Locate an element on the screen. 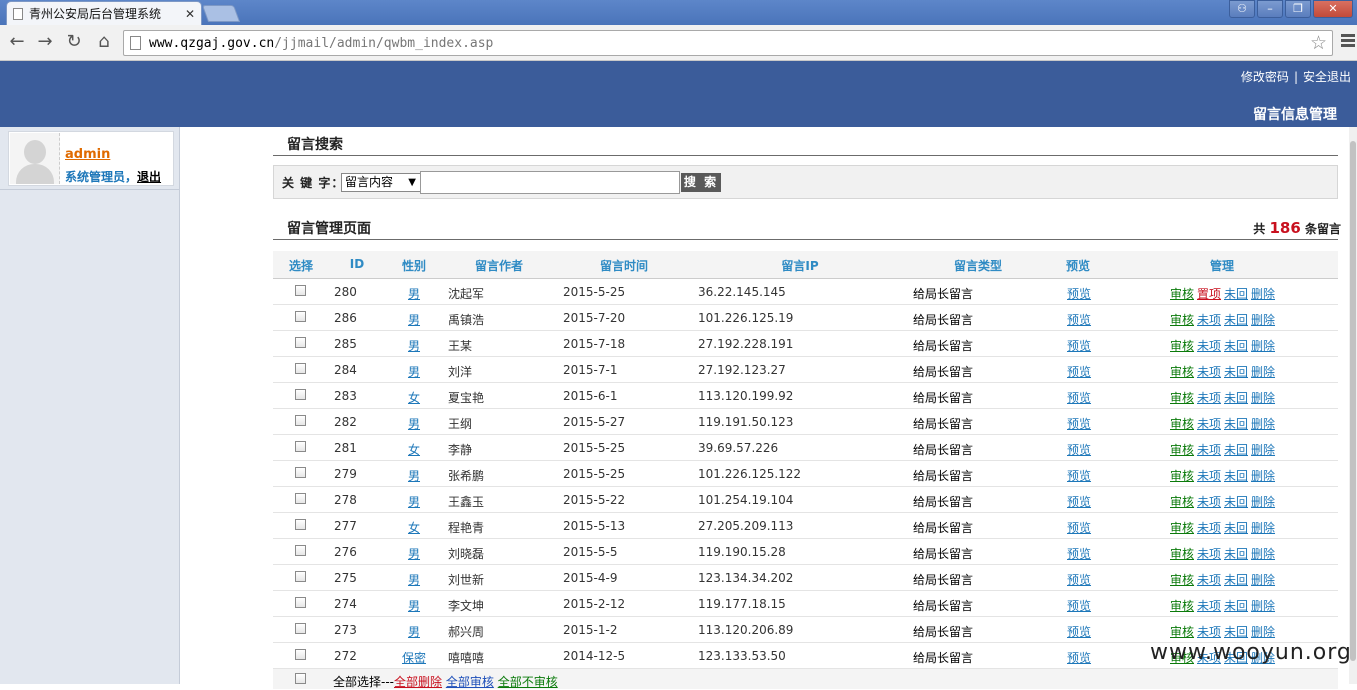 The width and height of the screenshot is (1357, 690). logout-link: 退出 is located at coordinates (149, 177).